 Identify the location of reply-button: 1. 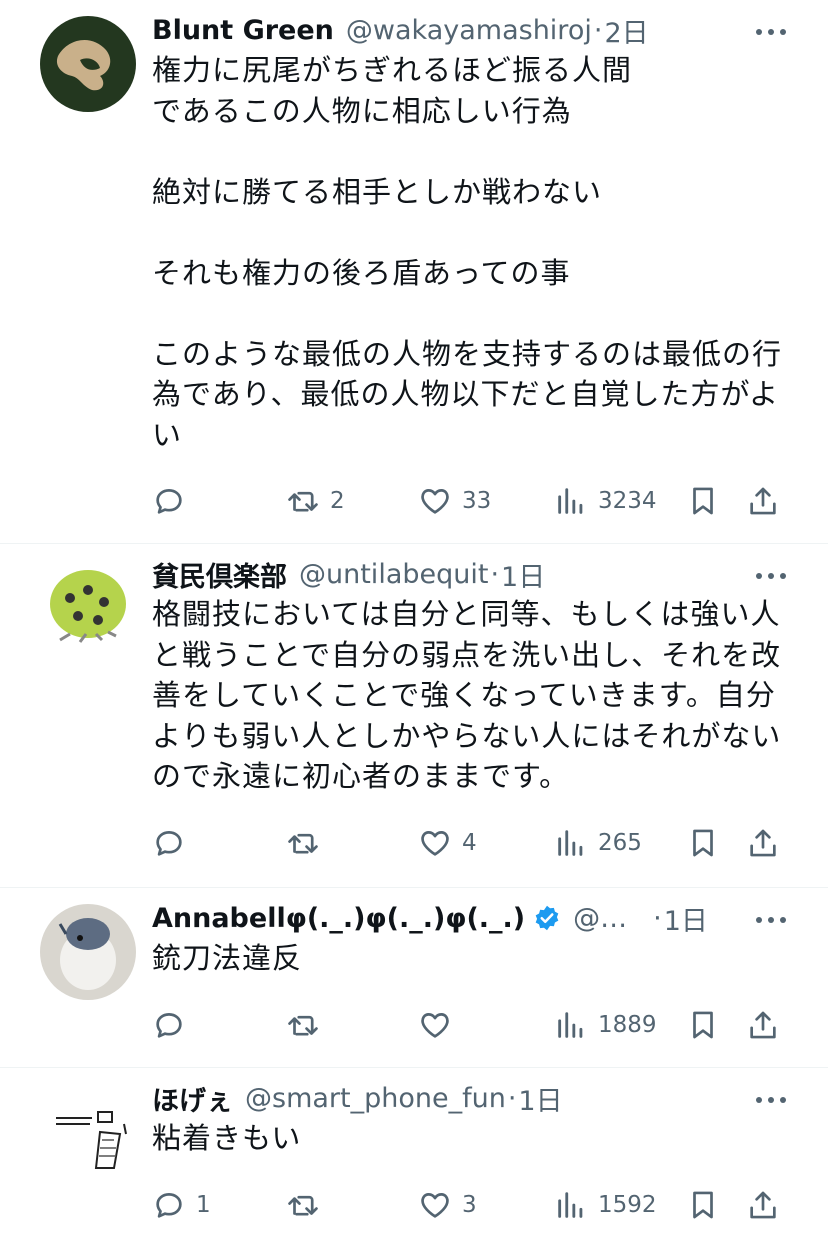
(181, 1205).